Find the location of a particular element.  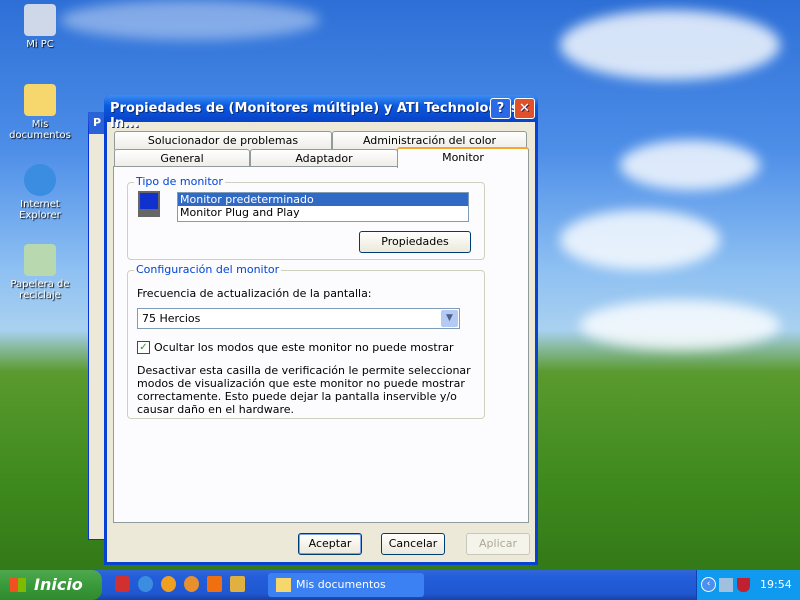

properties-button: Propiedades is located at coordinates (415, 242).